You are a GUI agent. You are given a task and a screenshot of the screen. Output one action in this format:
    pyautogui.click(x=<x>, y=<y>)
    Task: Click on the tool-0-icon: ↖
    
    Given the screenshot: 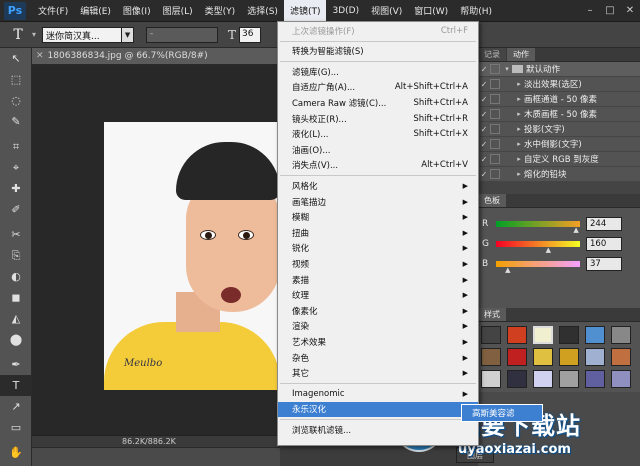 What is the action you would take?
    pyautogui.click(x=16, y=58)
    